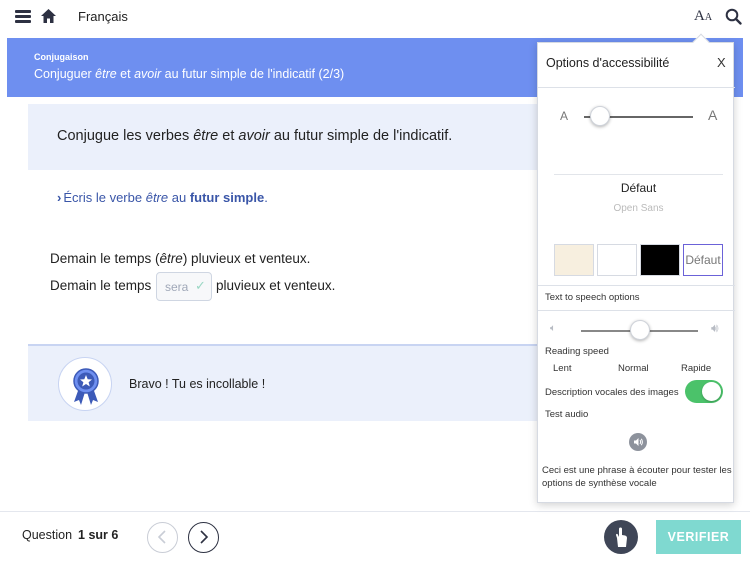  I want to click on speed-option-normal: Normal, so click(633, 368).